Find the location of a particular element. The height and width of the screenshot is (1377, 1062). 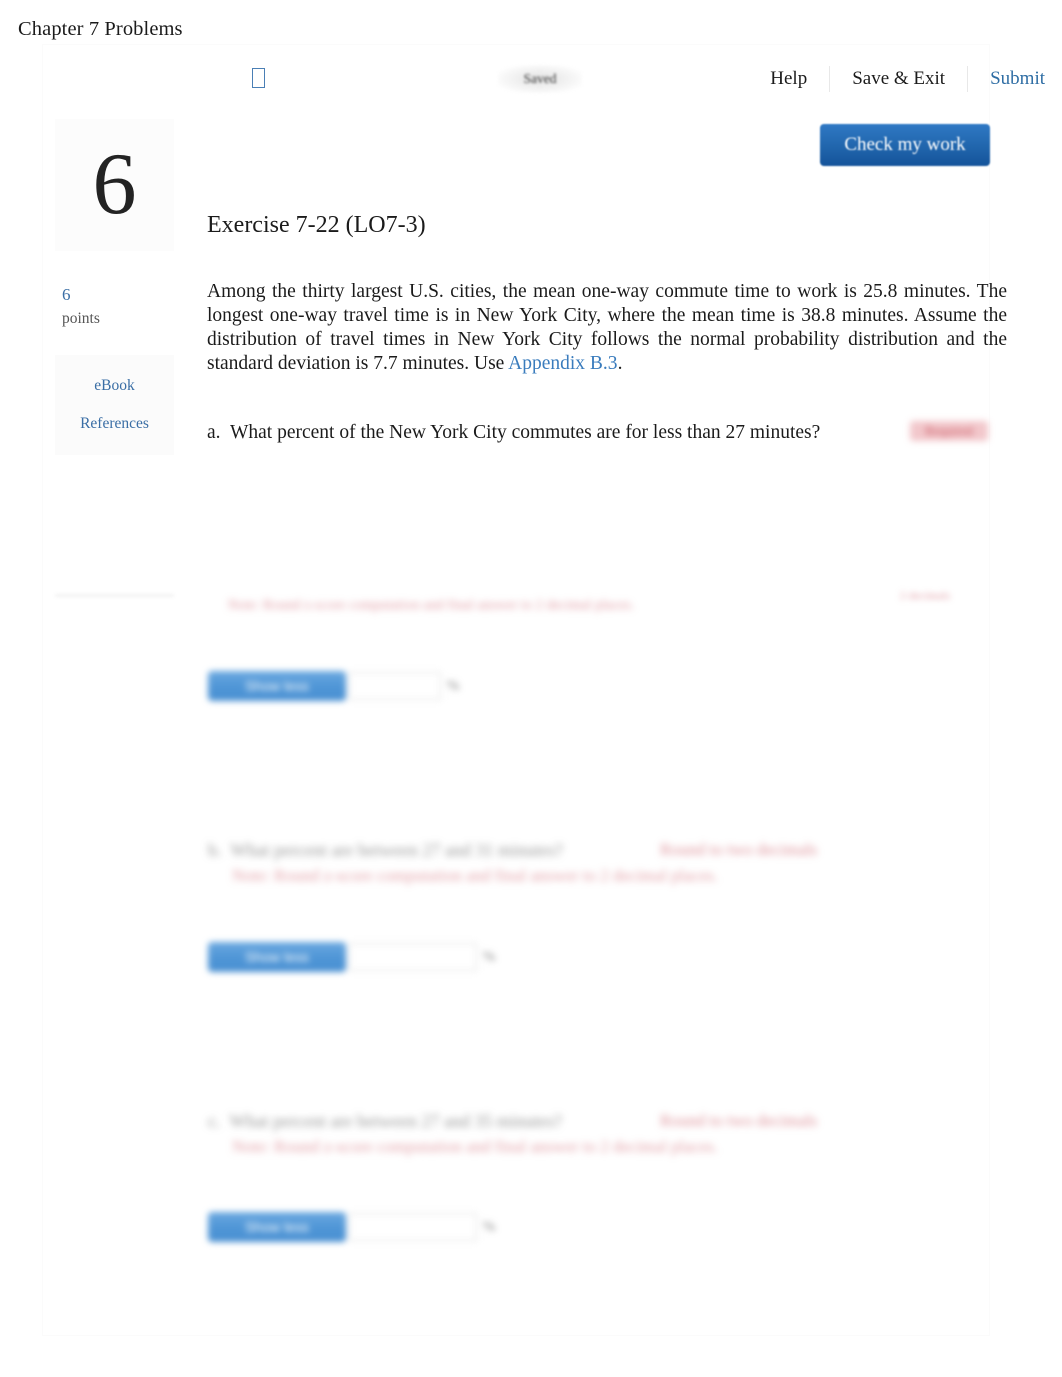

help-link: Help is located at coordinates (799, 79).